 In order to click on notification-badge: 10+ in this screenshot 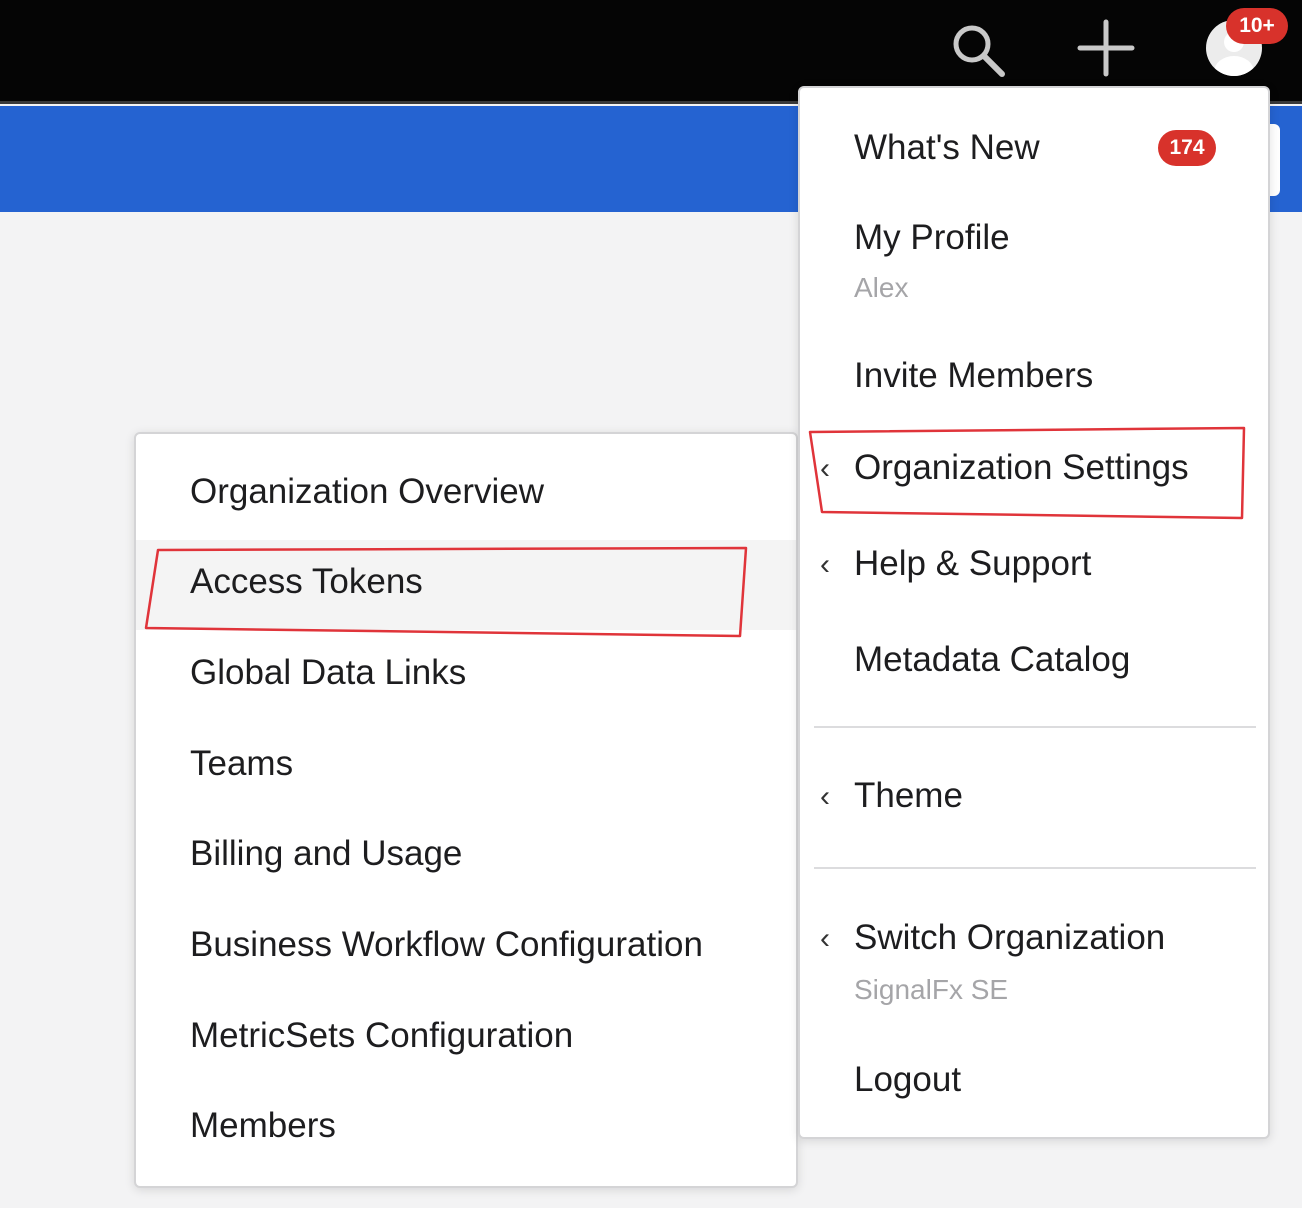, I will do `click(1257, 26)`.